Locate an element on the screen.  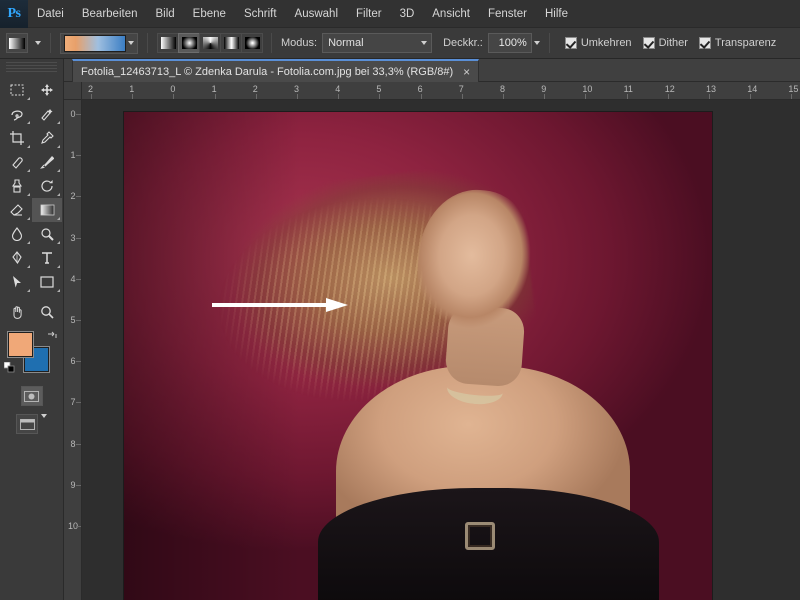
foreground-color-swatch is located at coordinates (20, 344).